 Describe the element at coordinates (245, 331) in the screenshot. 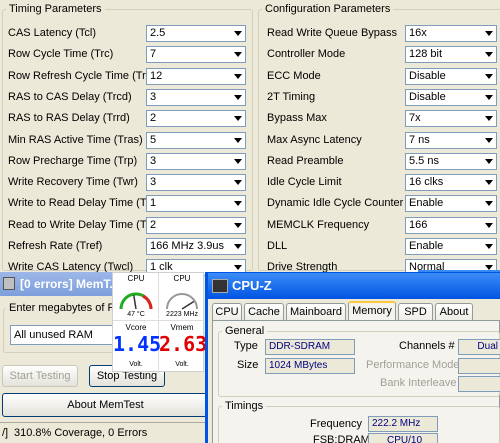

I see `general-title: General` at that location.